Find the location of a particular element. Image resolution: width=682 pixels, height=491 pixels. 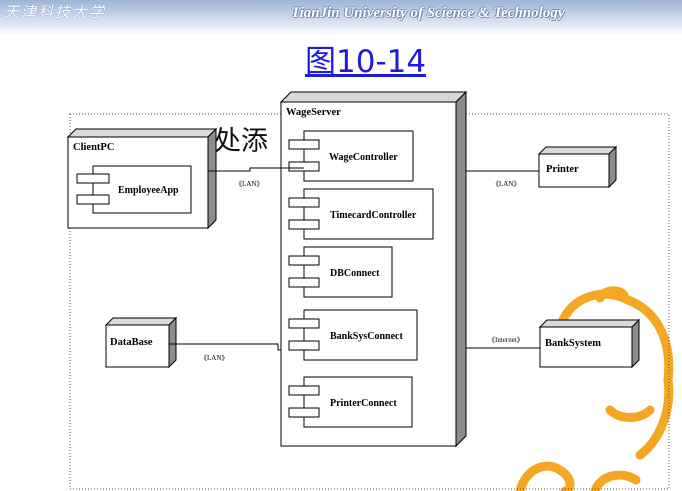

node-bank-system: BankSystem is located at coordinates (589, 343).